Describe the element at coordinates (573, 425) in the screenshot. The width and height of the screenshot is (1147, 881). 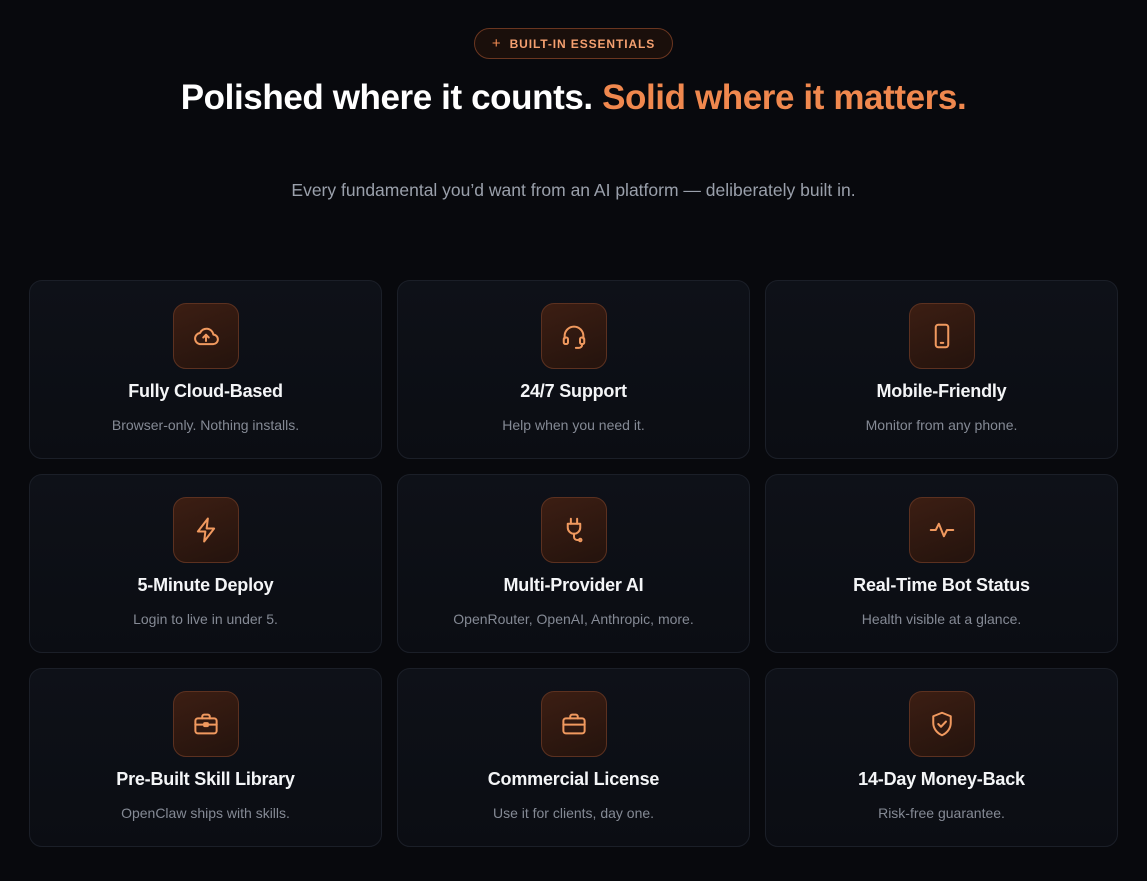
I see `feature-description: Help when you need it.` at that location.